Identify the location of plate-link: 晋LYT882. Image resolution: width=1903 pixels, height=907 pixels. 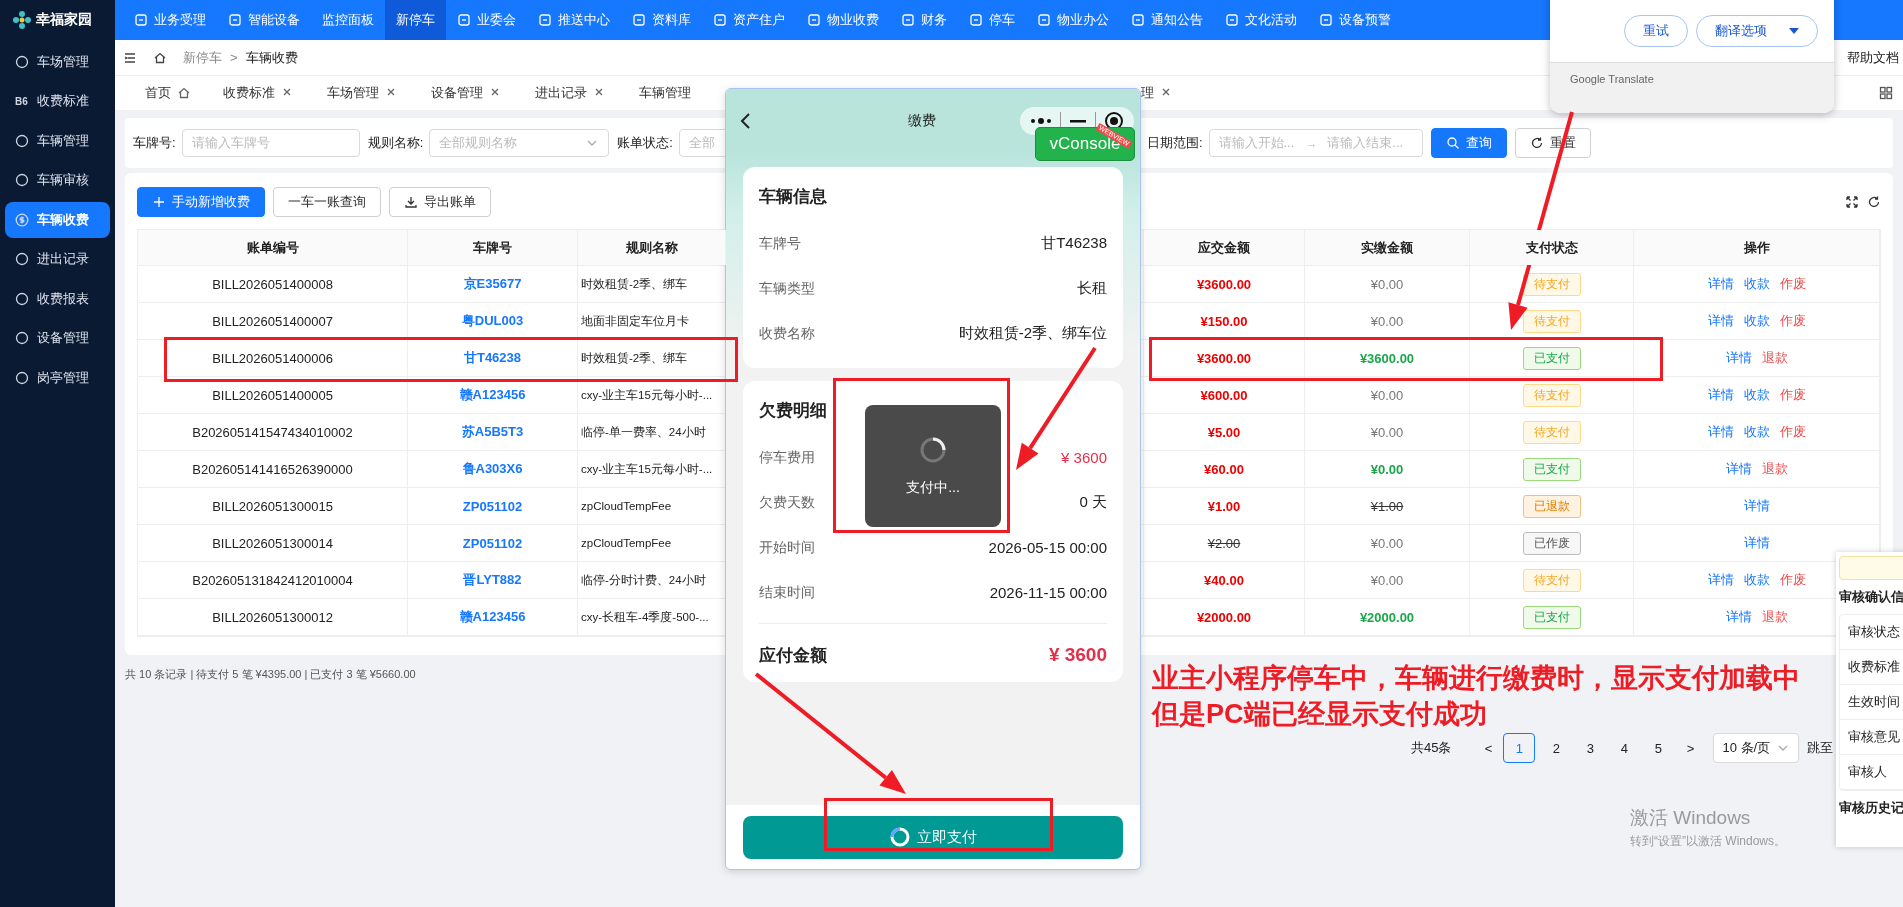
(493, 580).